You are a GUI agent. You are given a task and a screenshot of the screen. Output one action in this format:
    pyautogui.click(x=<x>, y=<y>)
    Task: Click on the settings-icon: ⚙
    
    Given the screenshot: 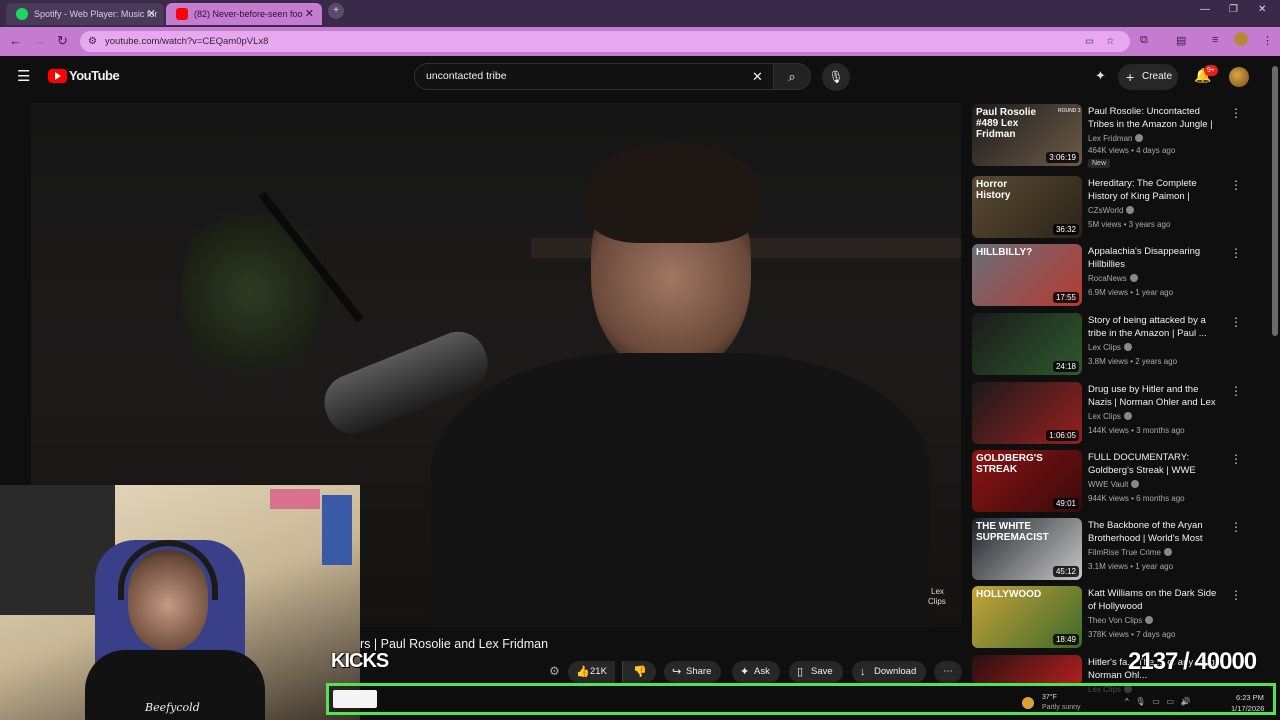 What is the action you would take?
    pyautogui.click(x=554, y=671)
    